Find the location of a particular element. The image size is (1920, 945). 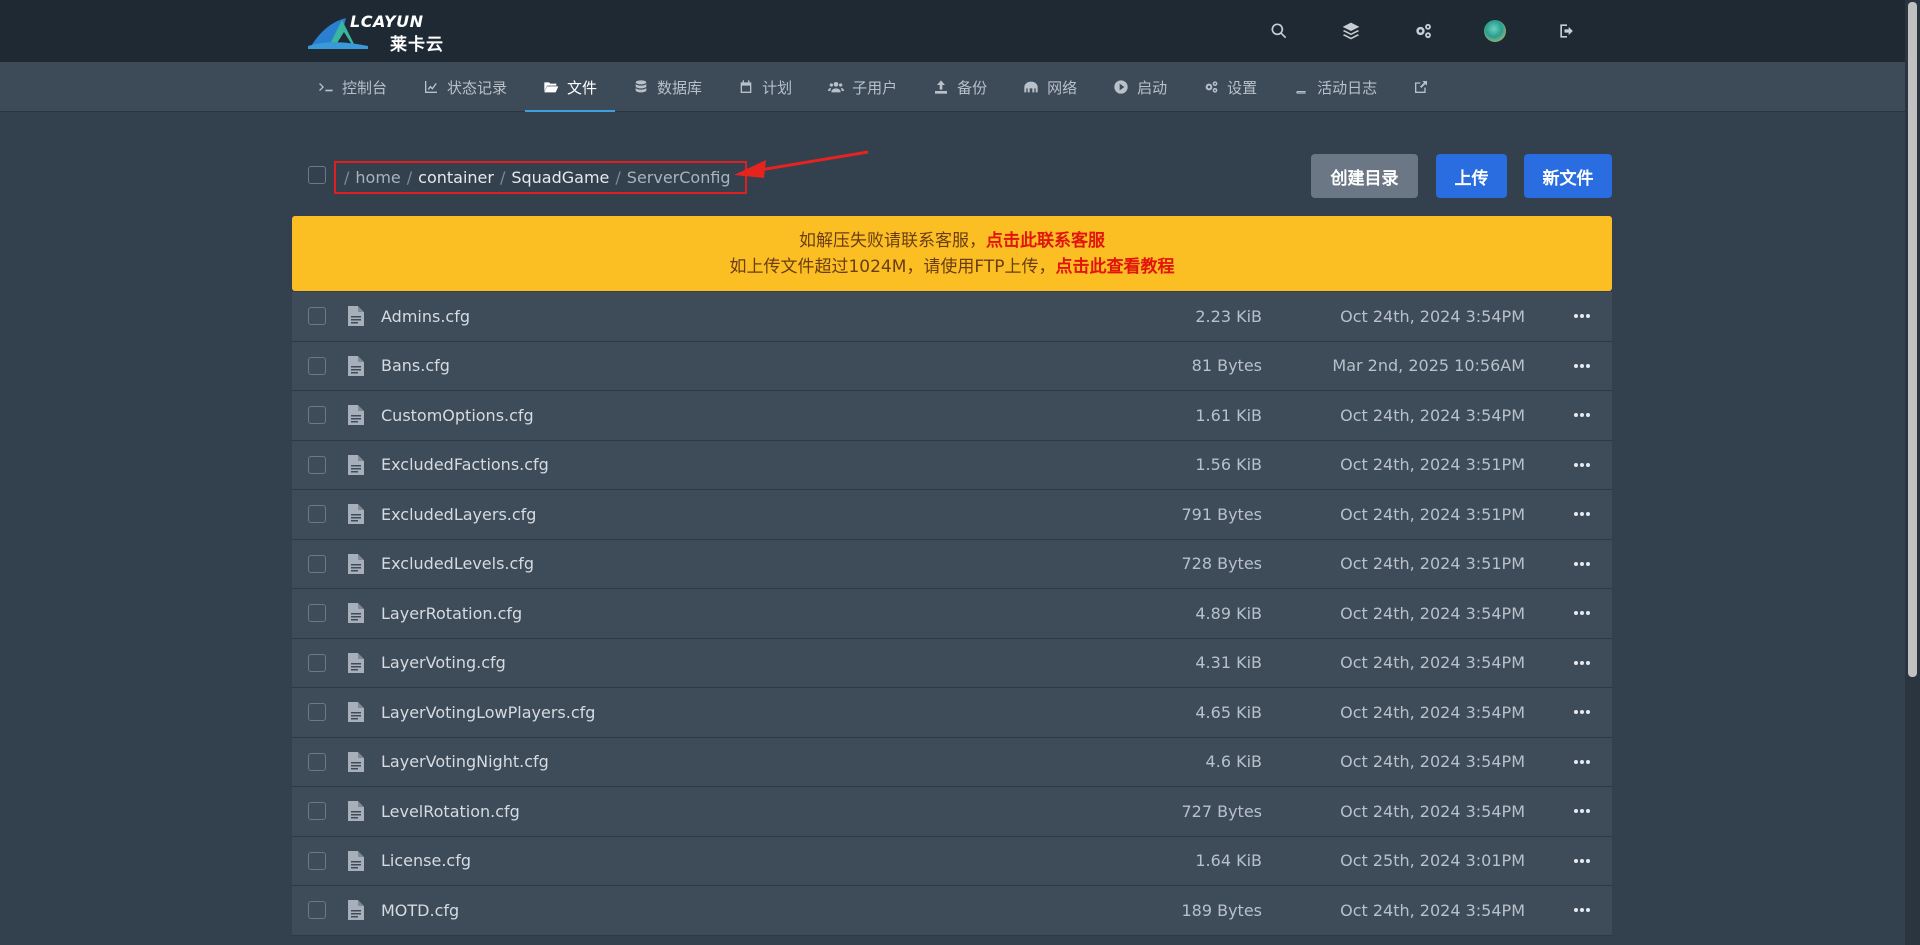

tutorial-link: 点击此查看教程 is located at coordinates (1115, 267).